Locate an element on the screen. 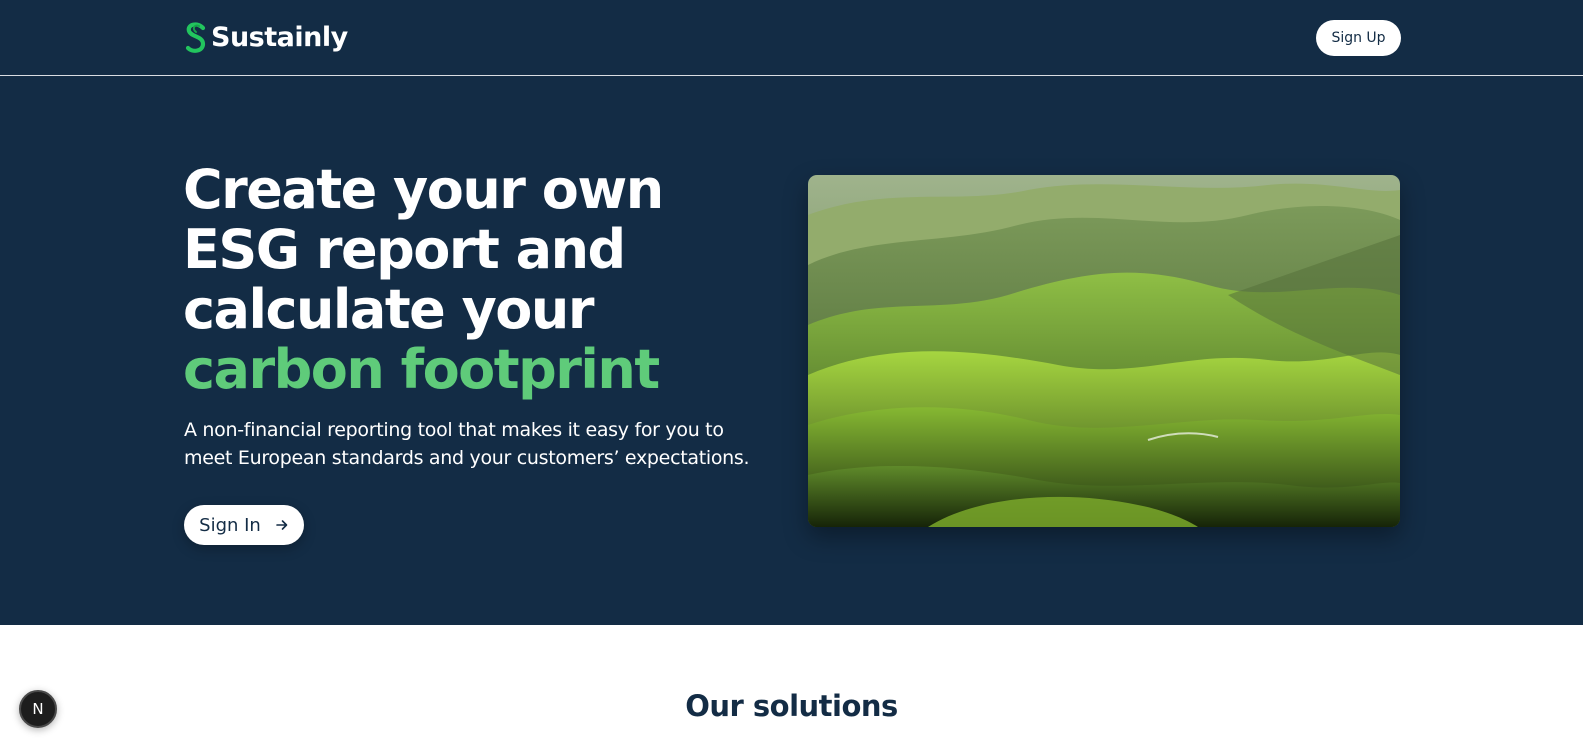 The height and width of the screenshot is (747, 1583). brand-name: Sustainly is located at coordinates (279, 37).